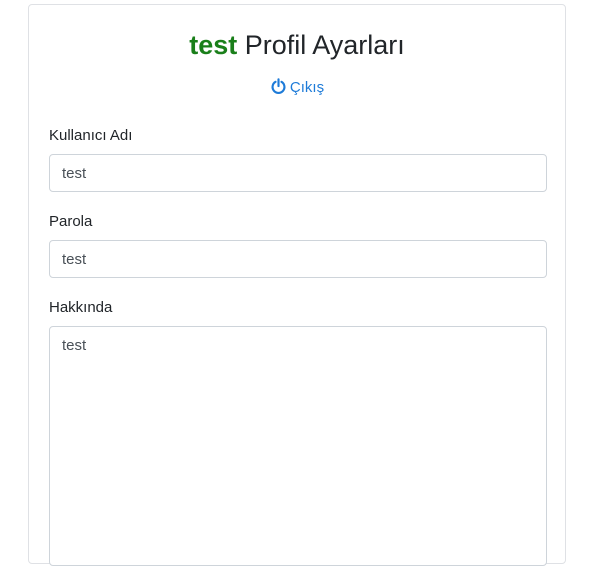 The height and width of the screenshot is (566, 592). I want to click on page-title: test Profil Ayarları, so click(297, 45).